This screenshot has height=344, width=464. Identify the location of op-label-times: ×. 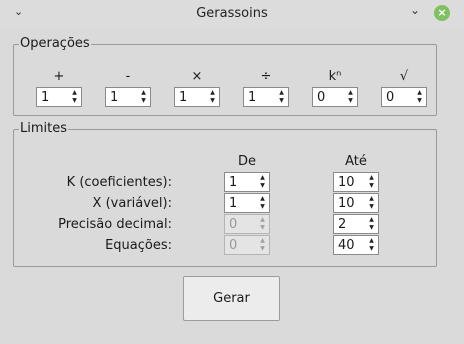
(197, 76).